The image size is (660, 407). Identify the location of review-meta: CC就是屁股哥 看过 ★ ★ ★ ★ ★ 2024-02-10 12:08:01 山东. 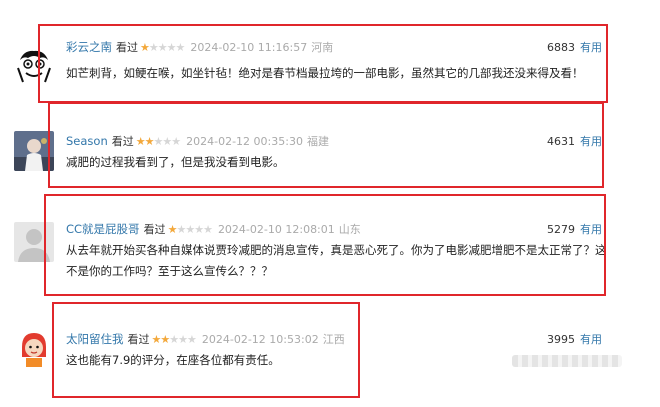
(213, 229).